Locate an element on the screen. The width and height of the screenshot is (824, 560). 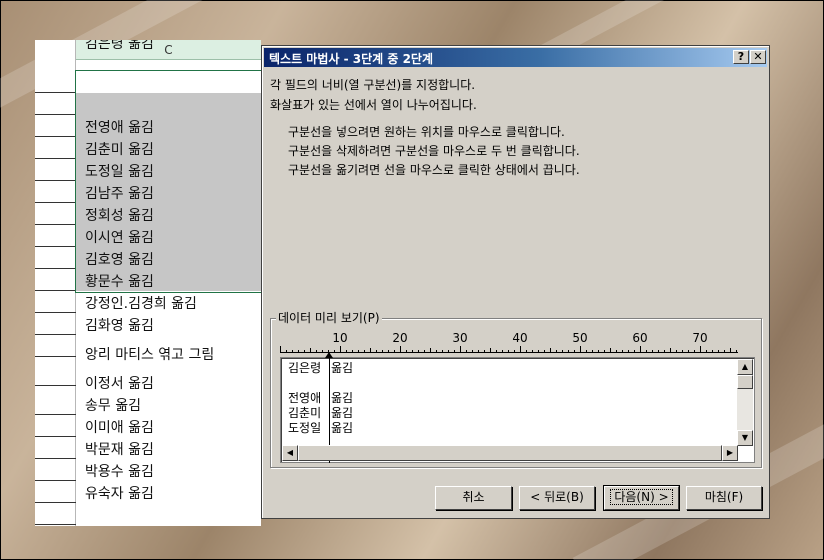
sheet-cell: 이정서 옮김 is located at coordinates (119, 384).